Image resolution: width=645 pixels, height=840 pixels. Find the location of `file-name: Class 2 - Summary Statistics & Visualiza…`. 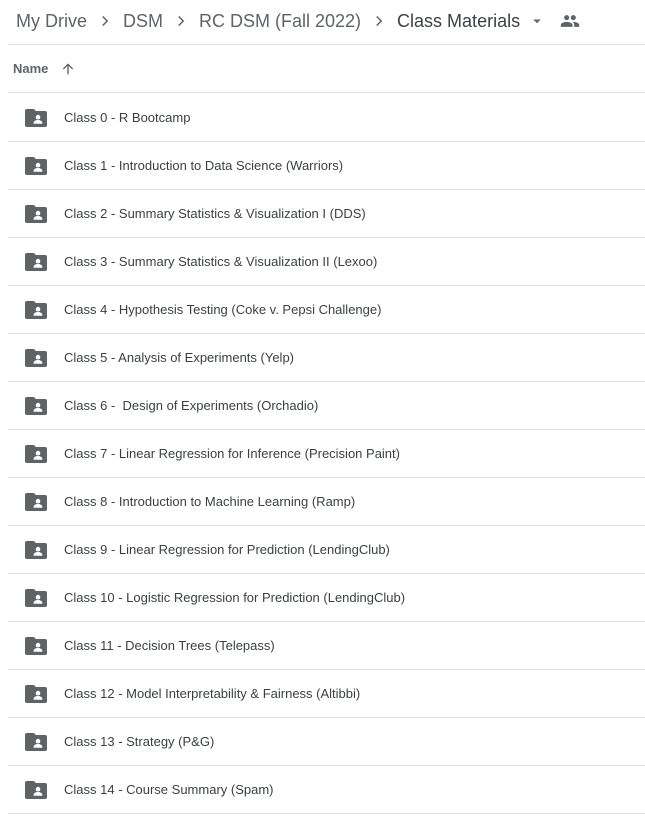

file-name: Class 2 - Summary Statistics & Visualiza… is located at coordinates (215, 213).